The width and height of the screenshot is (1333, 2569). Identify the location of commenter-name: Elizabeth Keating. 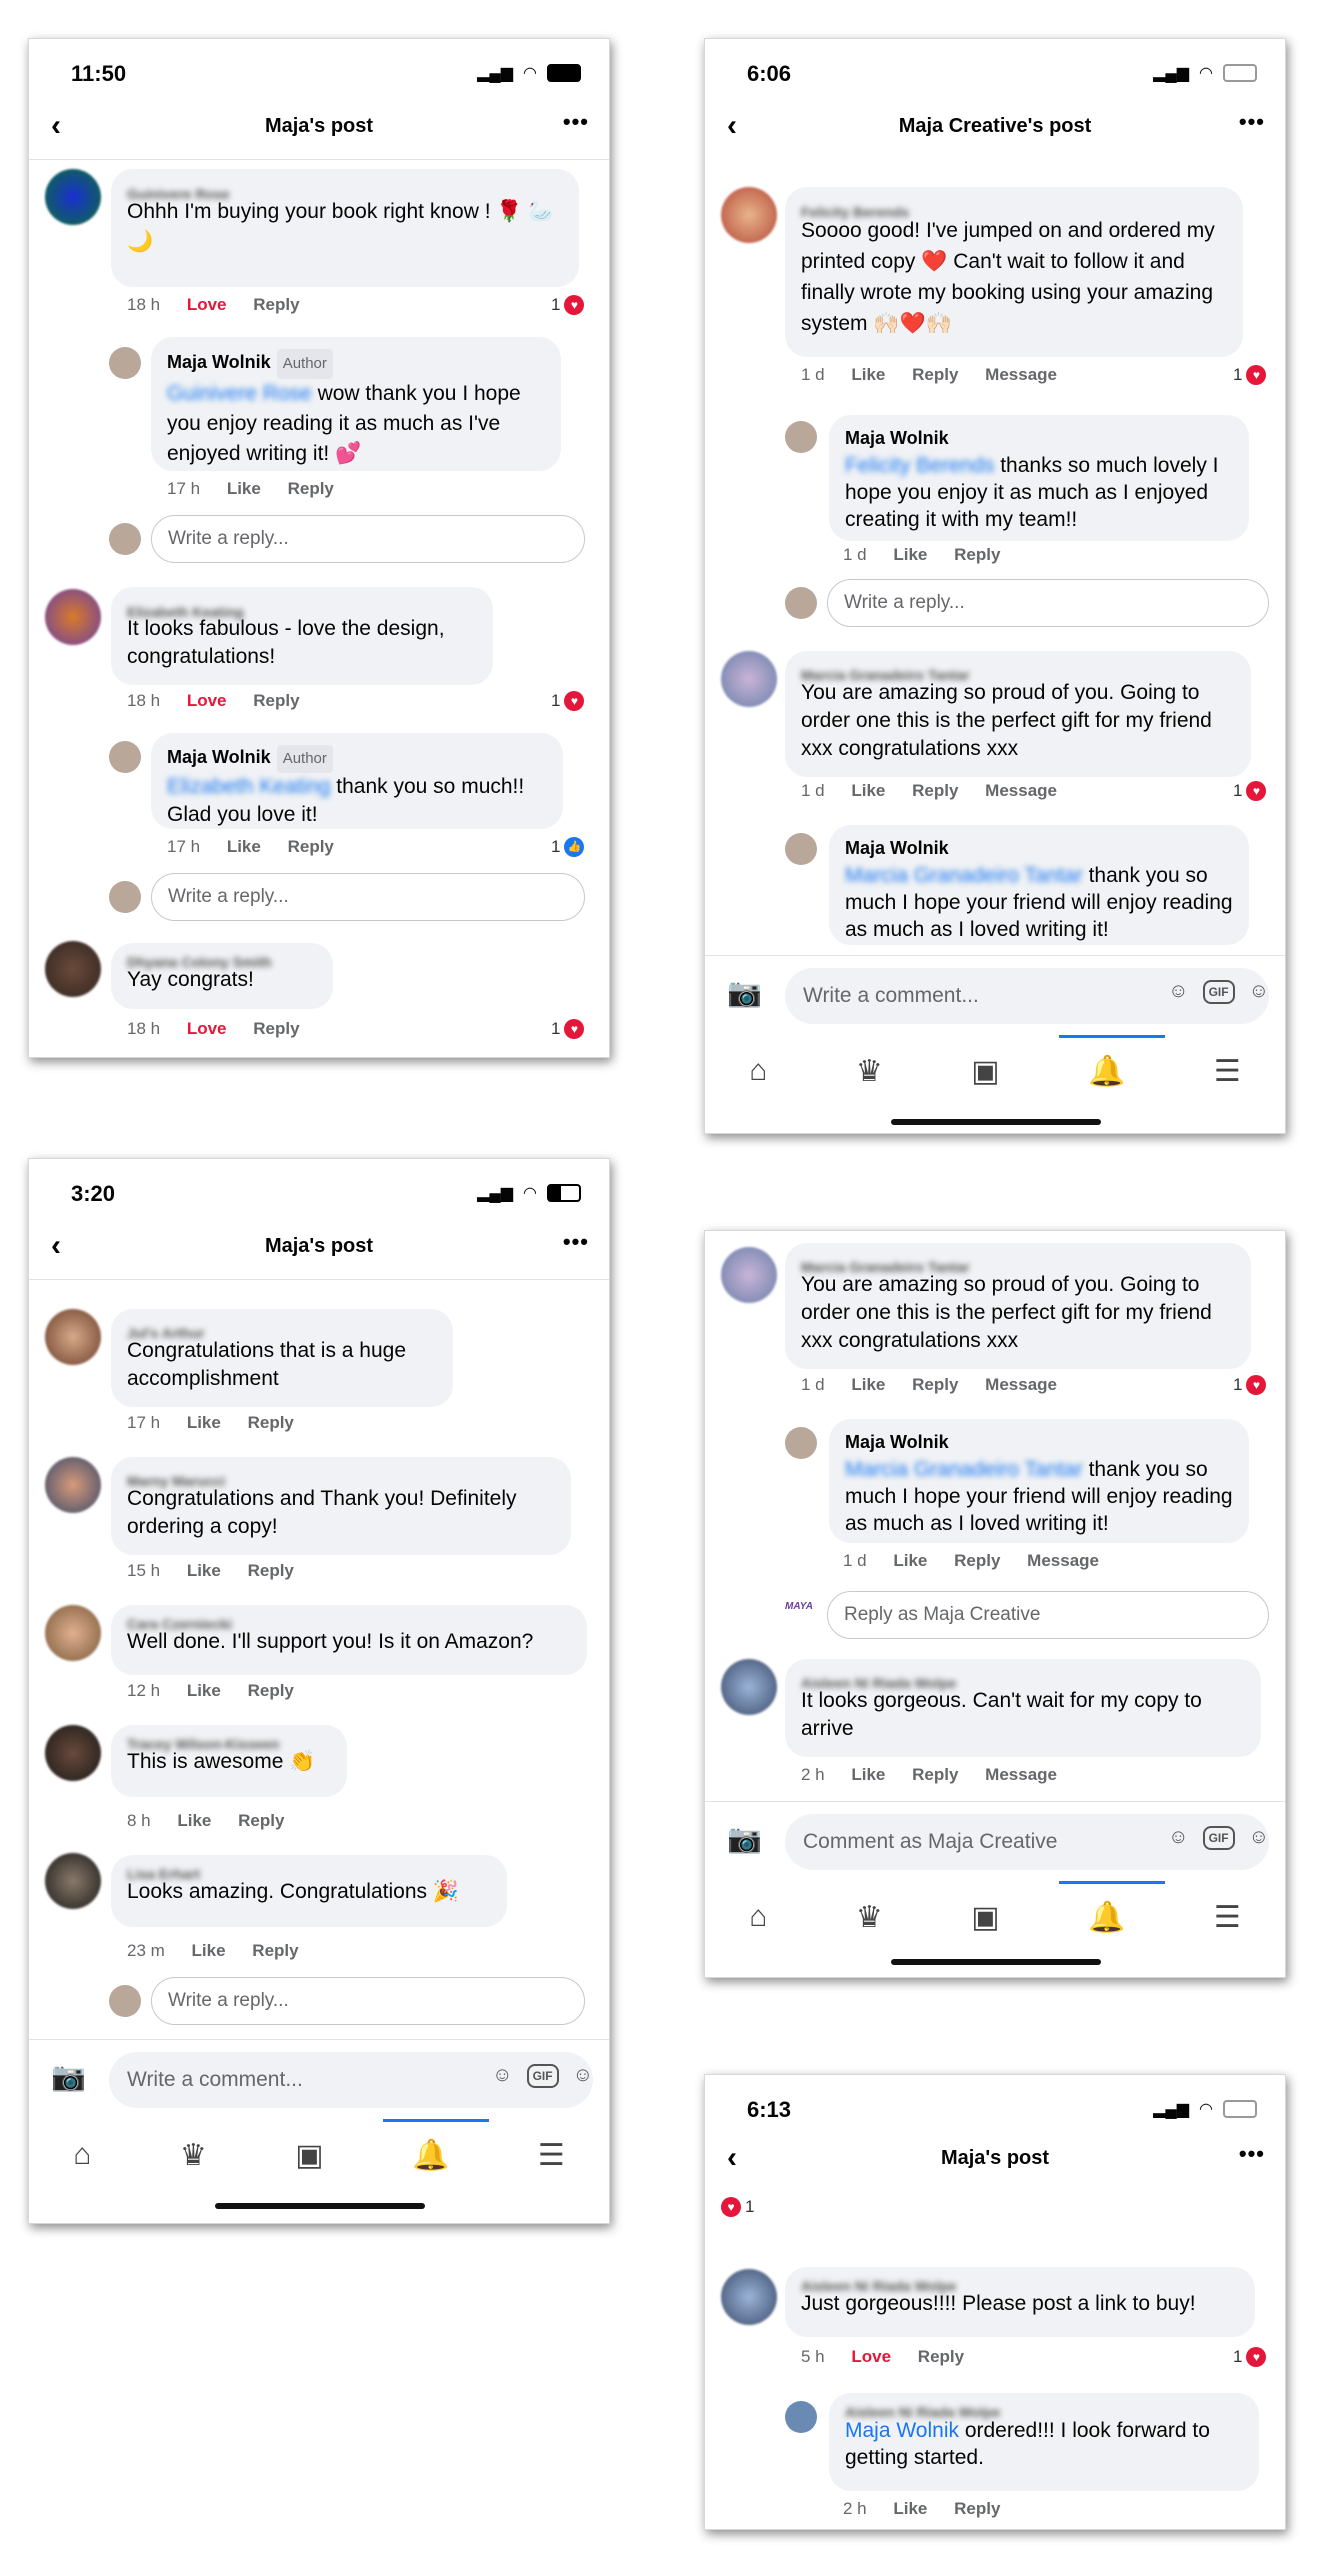
(302, 608).